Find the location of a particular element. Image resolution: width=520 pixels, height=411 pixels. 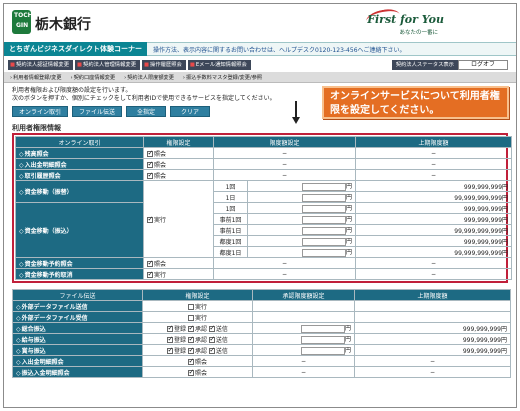

table-row: 外部データファイル受信 実行 is located at coordinates (261, 317).